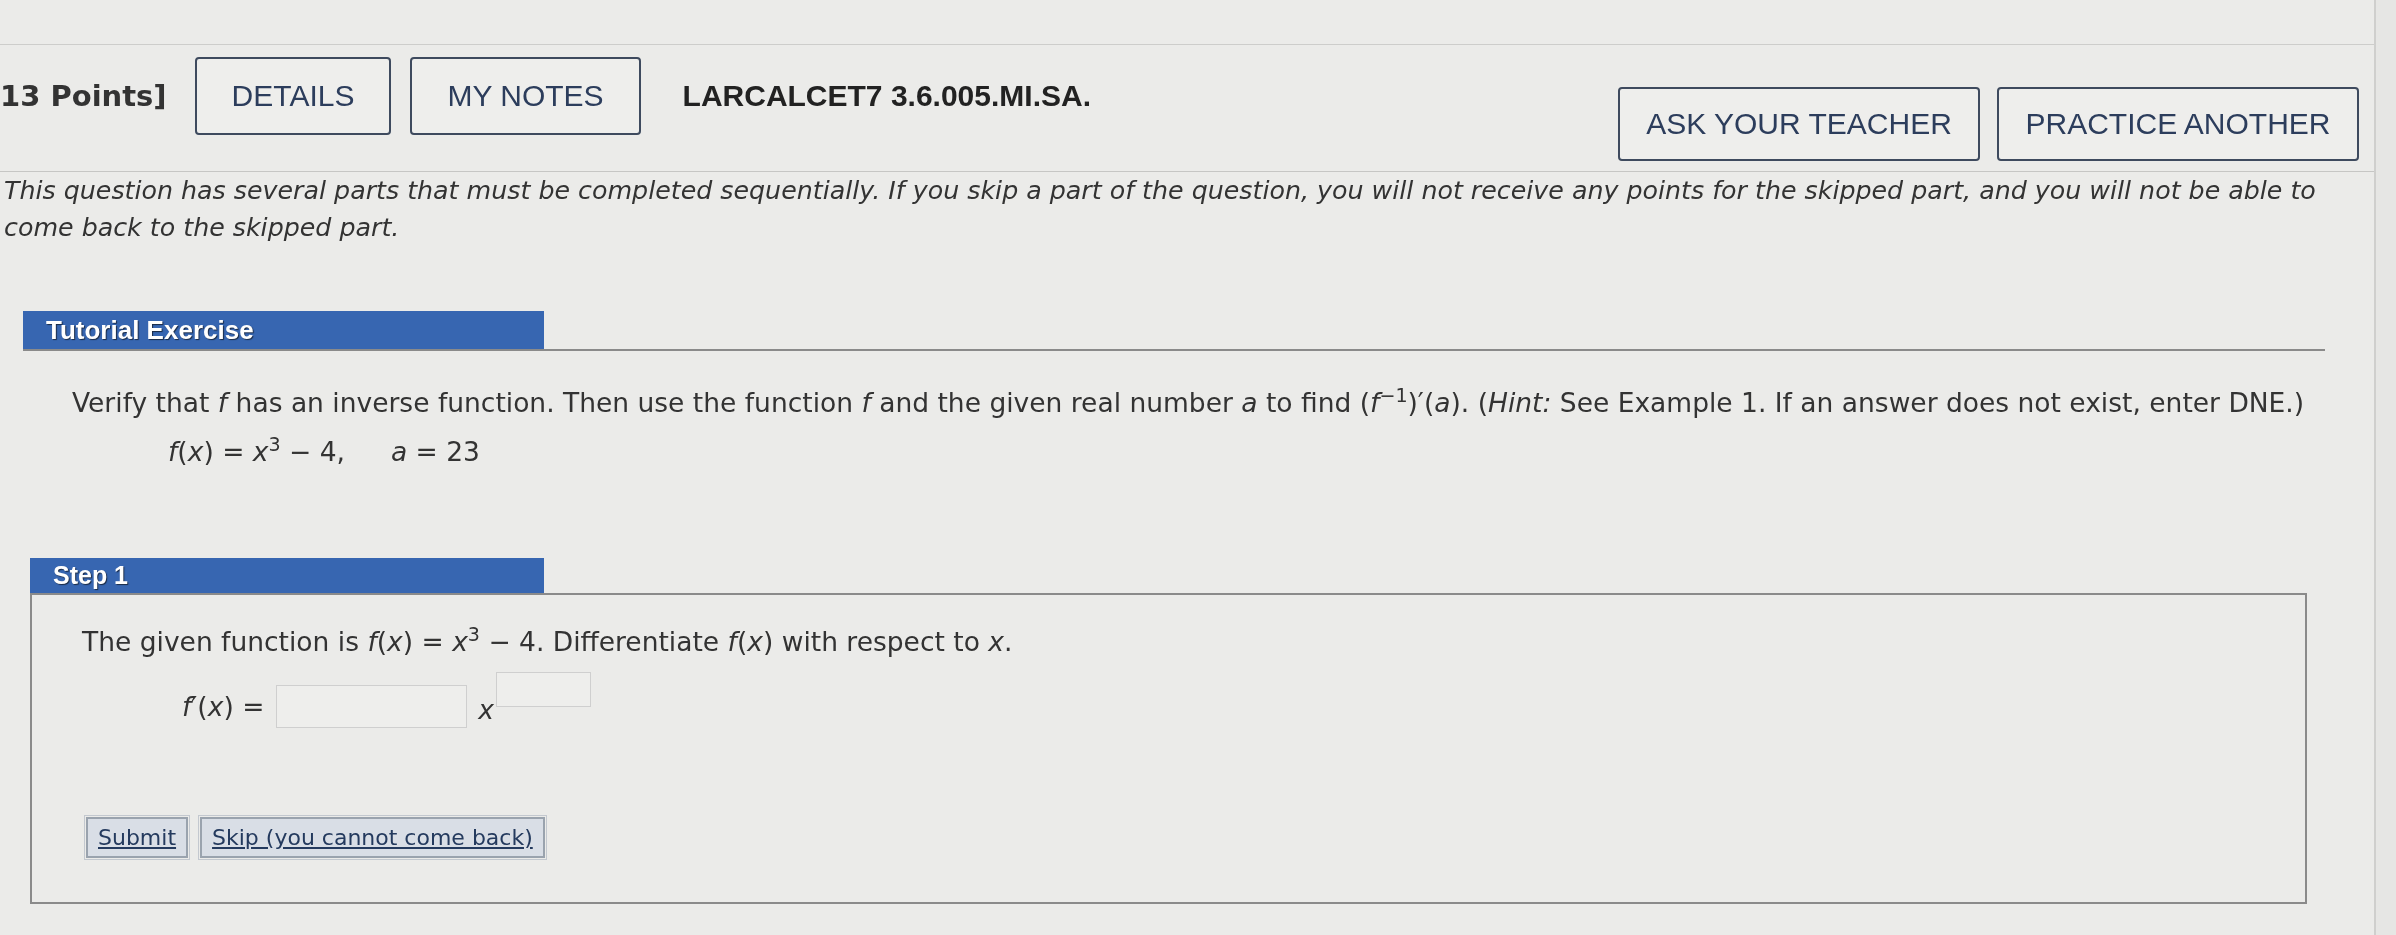  Describe the element at coordinates (137, 837) in the screenshot. I see `submit-button: Submit` at that location.